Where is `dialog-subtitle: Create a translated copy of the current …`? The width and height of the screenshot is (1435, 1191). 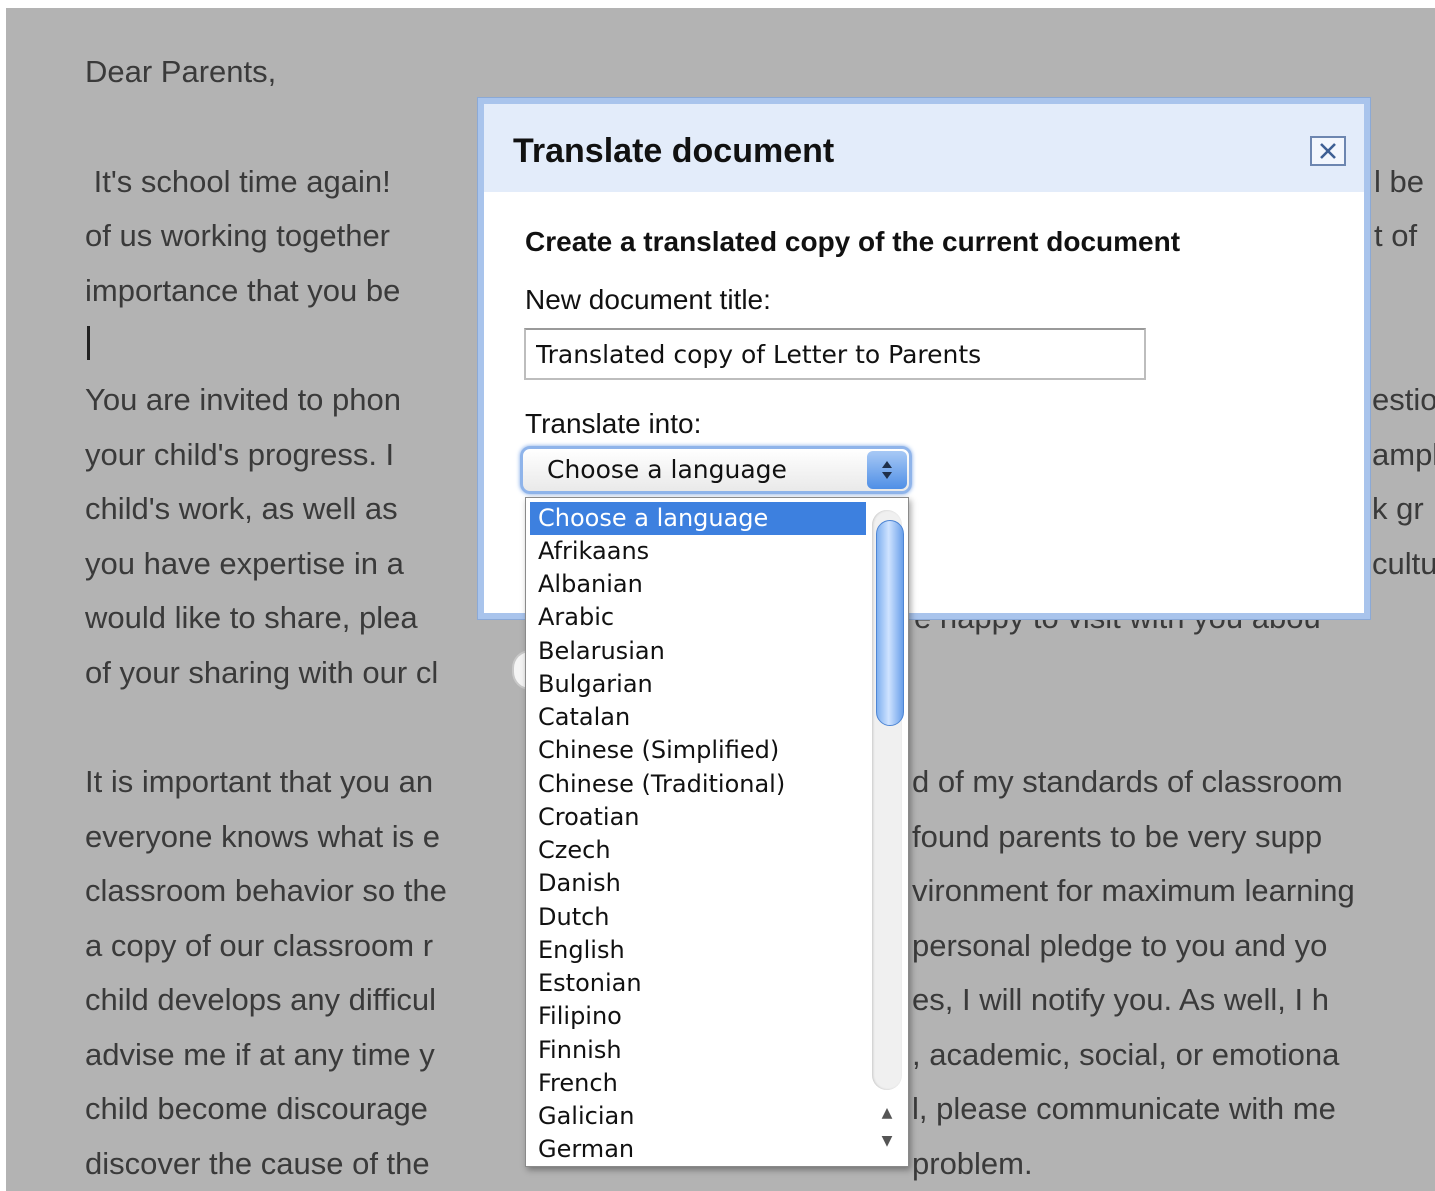 dialog-subtitle: Create a translated copy of the current … is located at coordinates (853, 241).